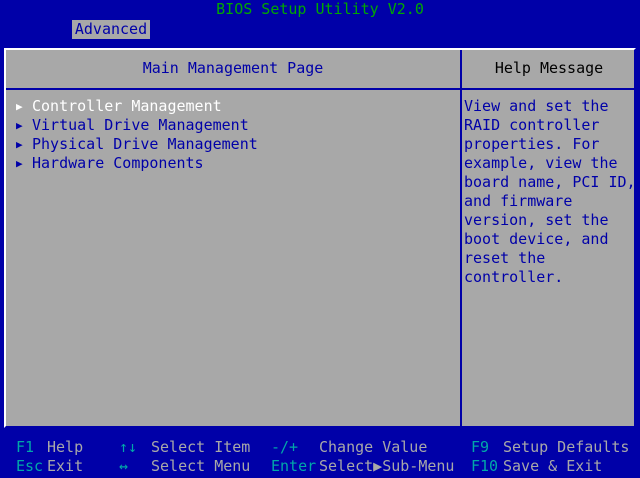 This screenshot has height=478, width=640. What do you see at coordinates (233, 68) in the screenshot?
I see `main-heading: Main Management Page` at bounding box center [233, 68].